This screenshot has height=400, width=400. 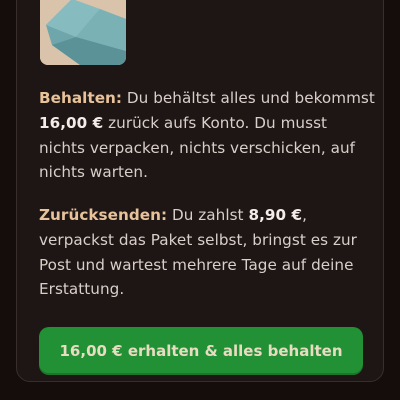 What do you see at coordinates (81, 98) in the screenshot?
I see `keep-option-label: Behalten:` at bounding box center [81, 98].